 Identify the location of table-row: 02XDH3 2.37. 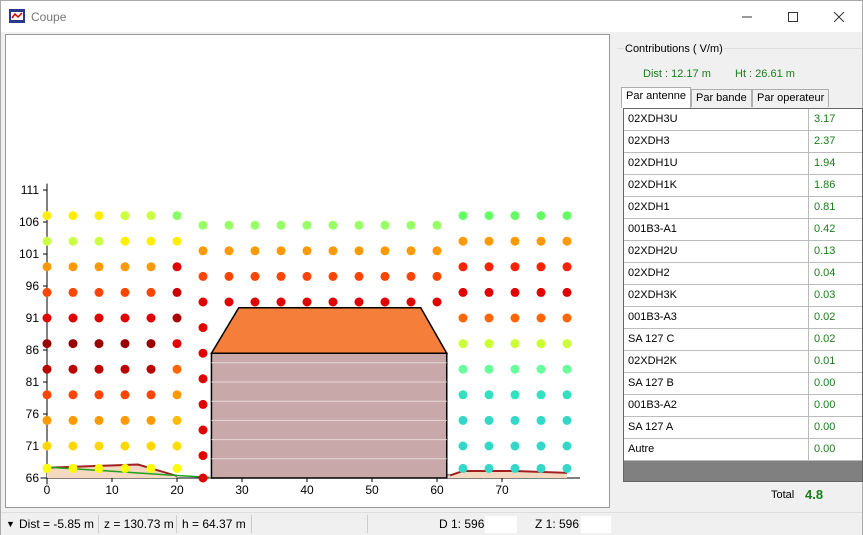
(743, 142).